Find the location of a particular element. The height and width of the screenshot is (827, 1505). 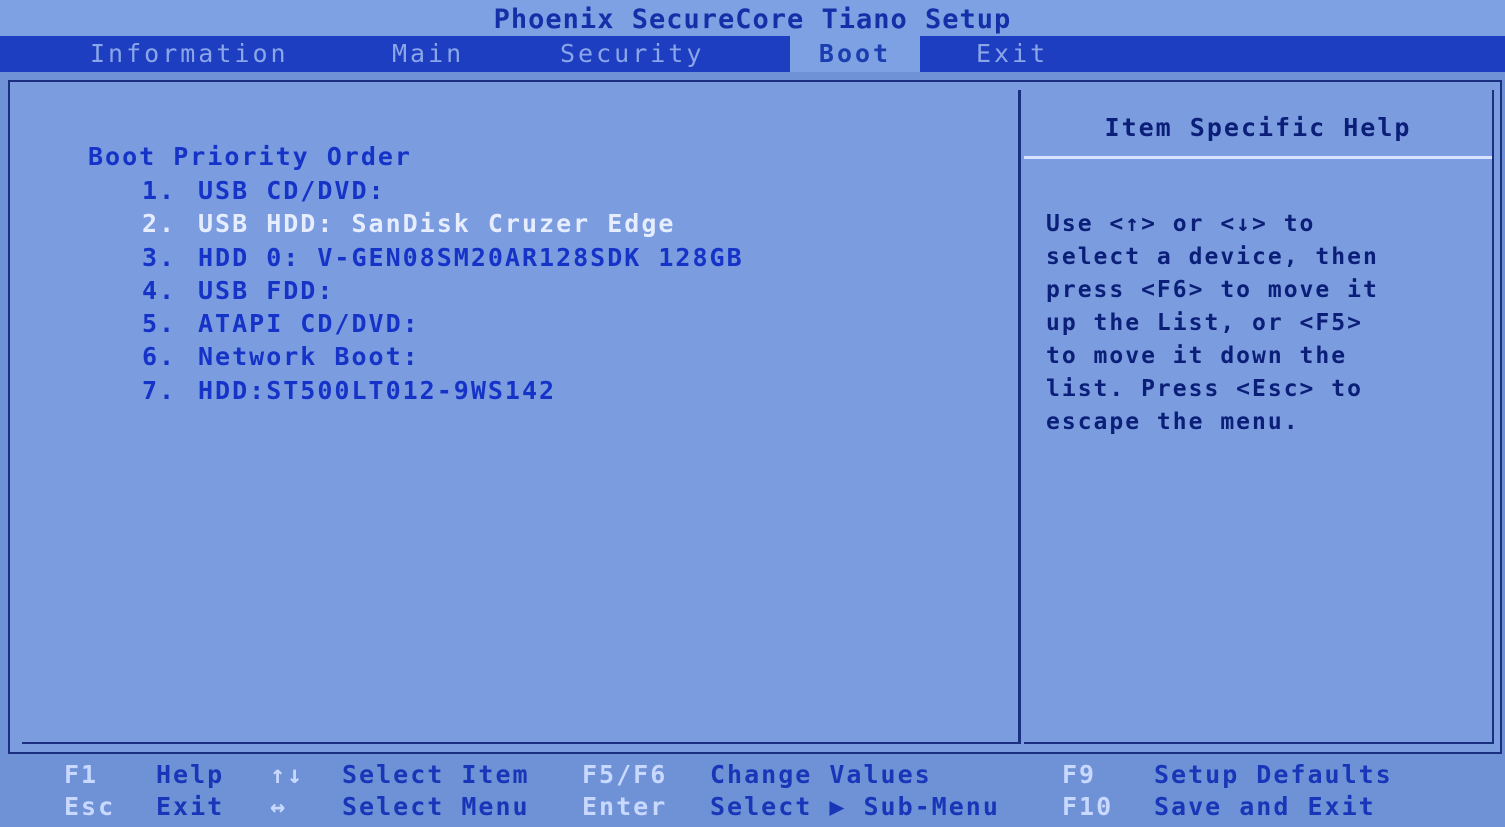

boot-item-label: ATAPI CD/DVD: is located at coordinates (309, 324).